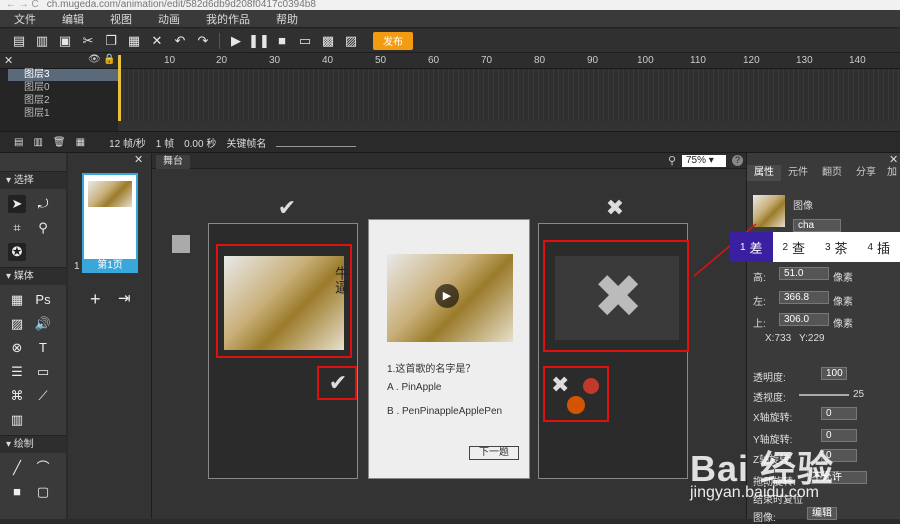 This screenshot has height=524, width=900. I want to click on top-input: 306.0, so click(804, 319).